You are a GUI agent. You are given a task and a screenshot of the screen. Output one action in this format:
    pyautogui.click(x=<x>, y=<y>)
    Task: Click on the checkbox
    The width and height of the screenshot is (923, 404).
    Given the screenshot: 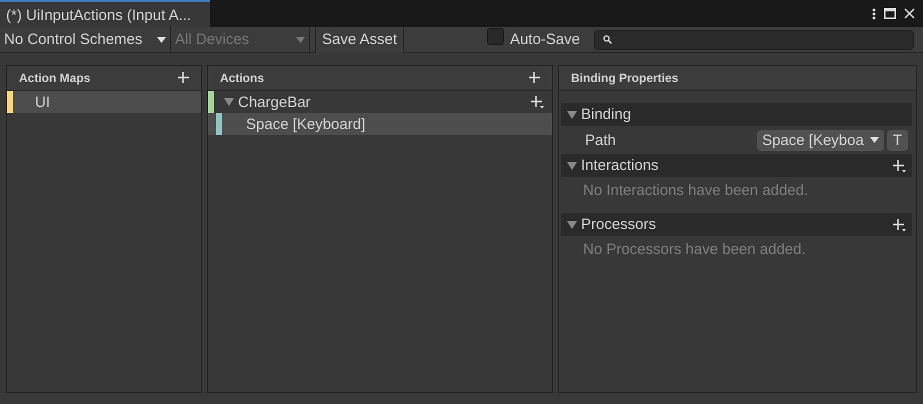 What is the action you would take?
    pyautogui.click(x=495, y=36)
    